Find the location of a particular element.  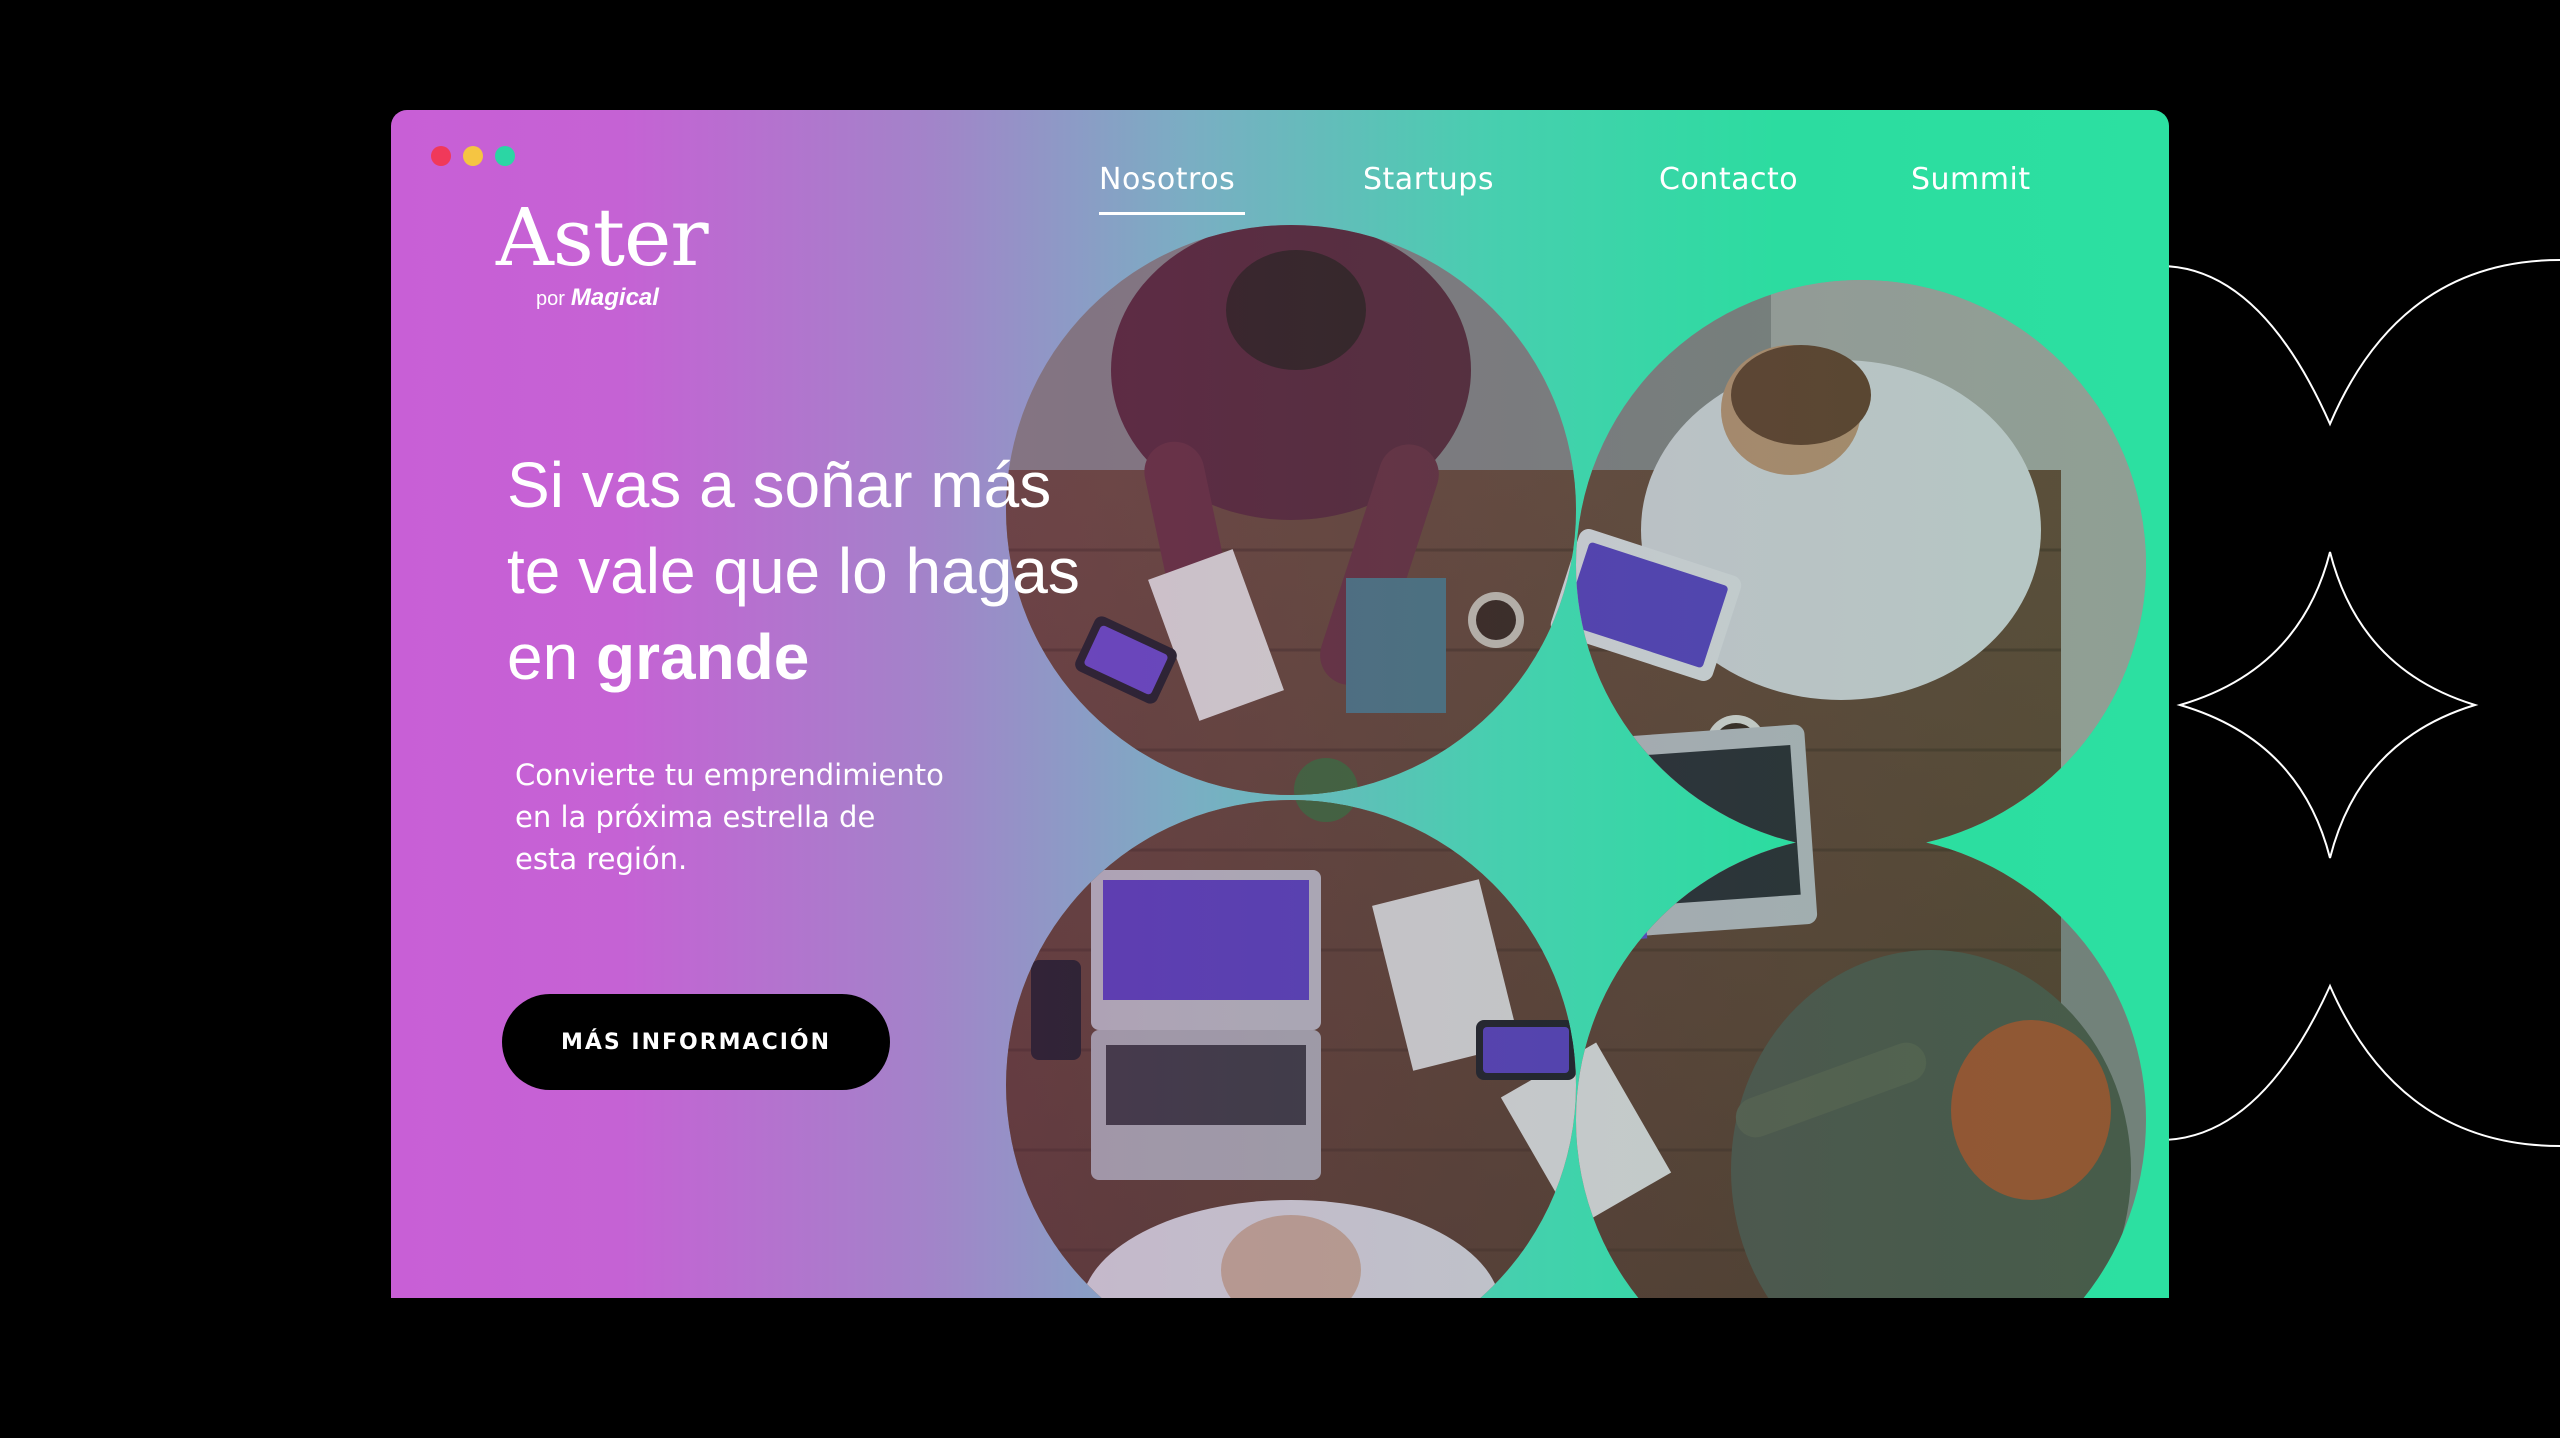

more-info-button: MÁS INFORMACIÓN is located at coordinates (696, 1042).